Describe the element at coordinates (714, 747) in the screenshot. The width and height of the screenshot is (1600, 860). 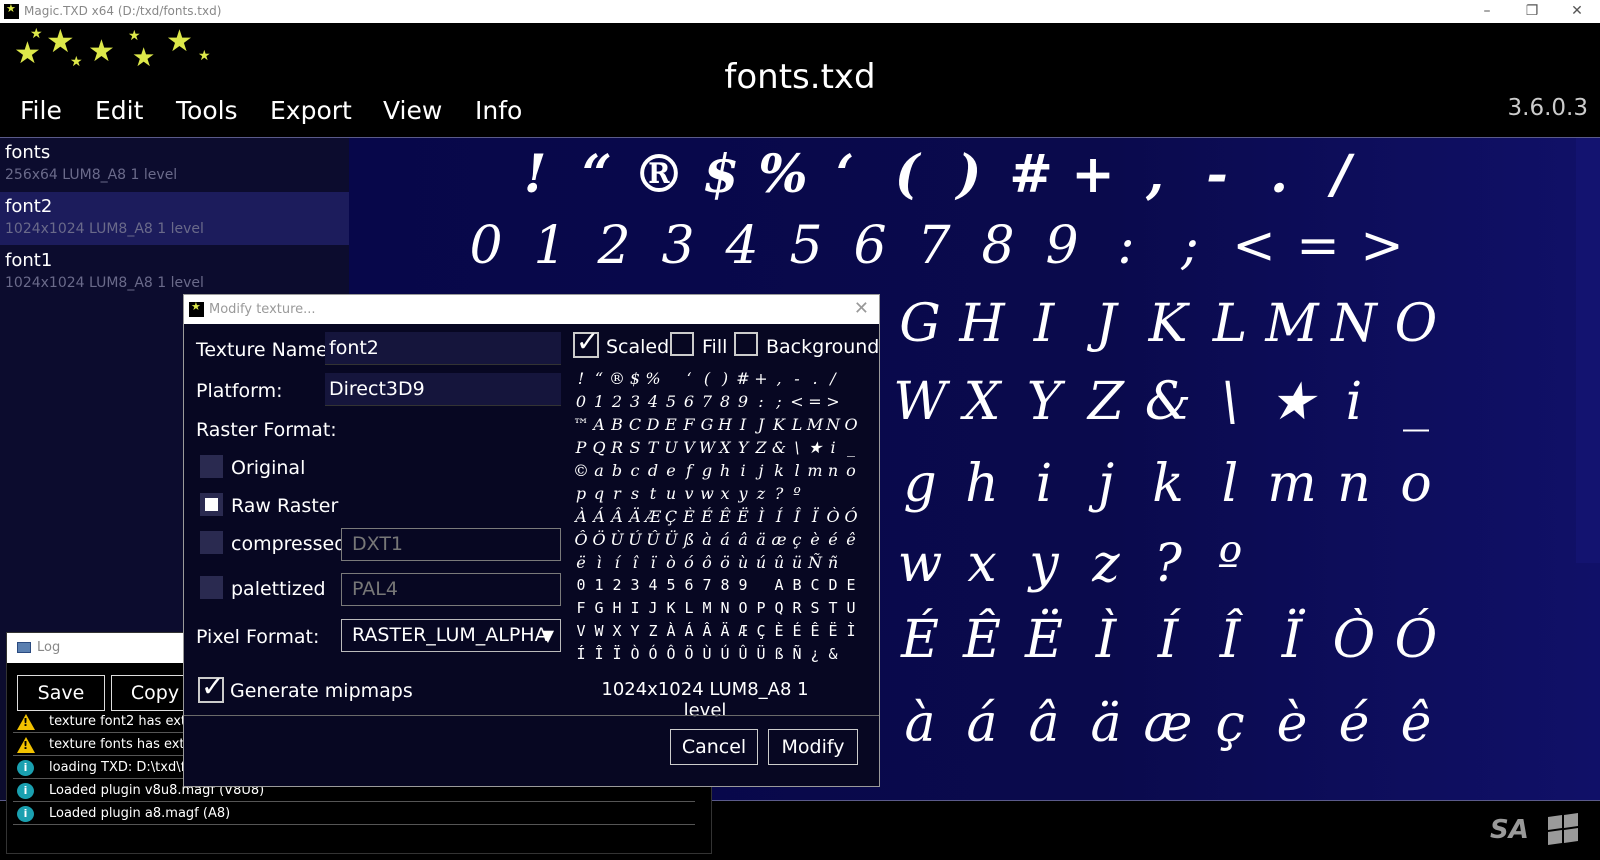
I see `cancel-button: Cancel` at that location.